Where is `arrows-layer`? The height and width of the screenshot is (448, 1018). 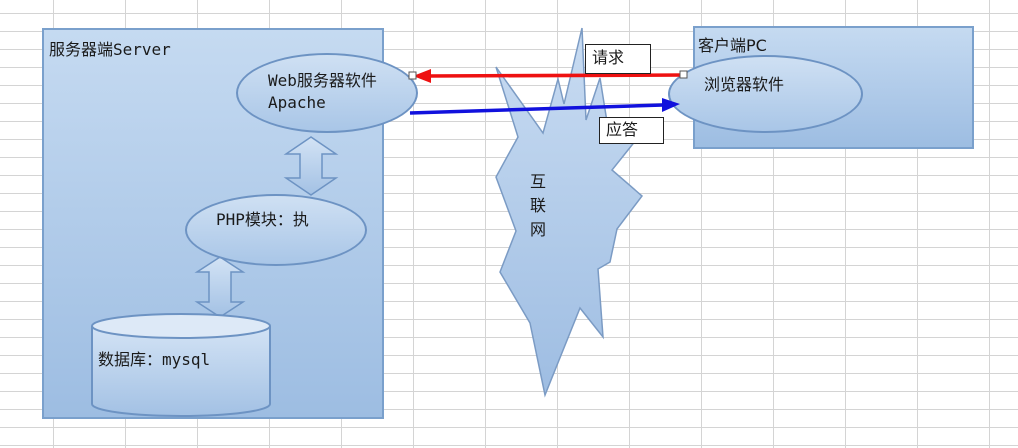
arrows-layer is located at coordinates (548, 92).